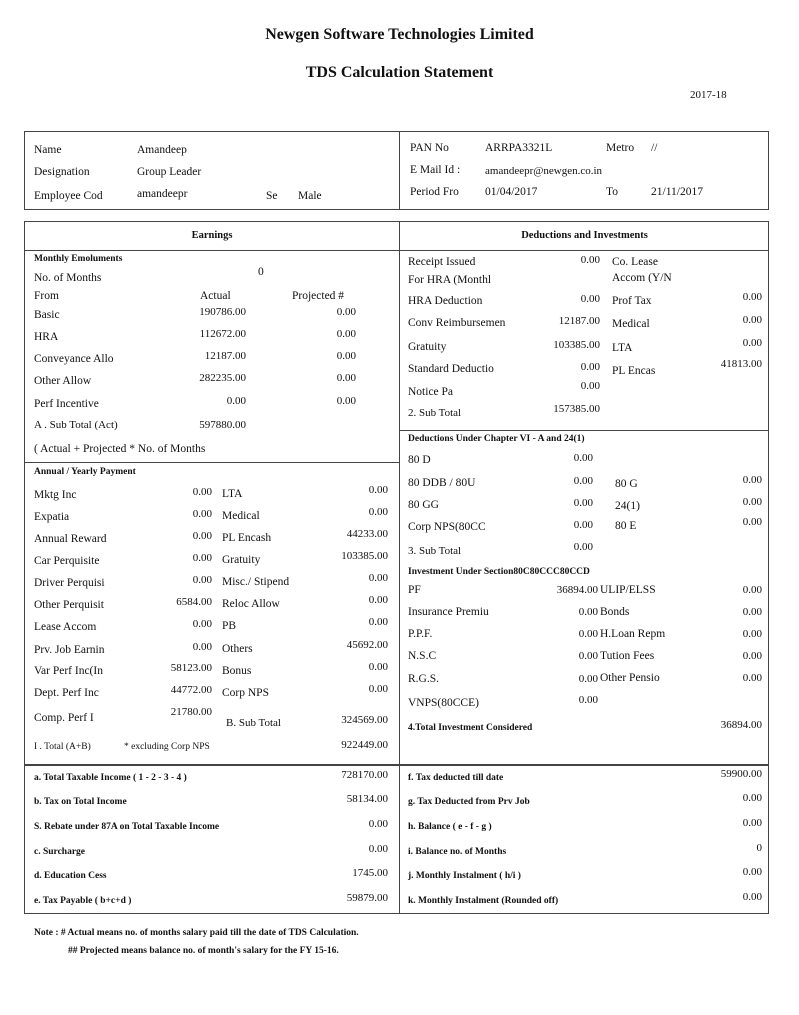  I want to click on chapter-left-label: 80 D, so click(419, 460).